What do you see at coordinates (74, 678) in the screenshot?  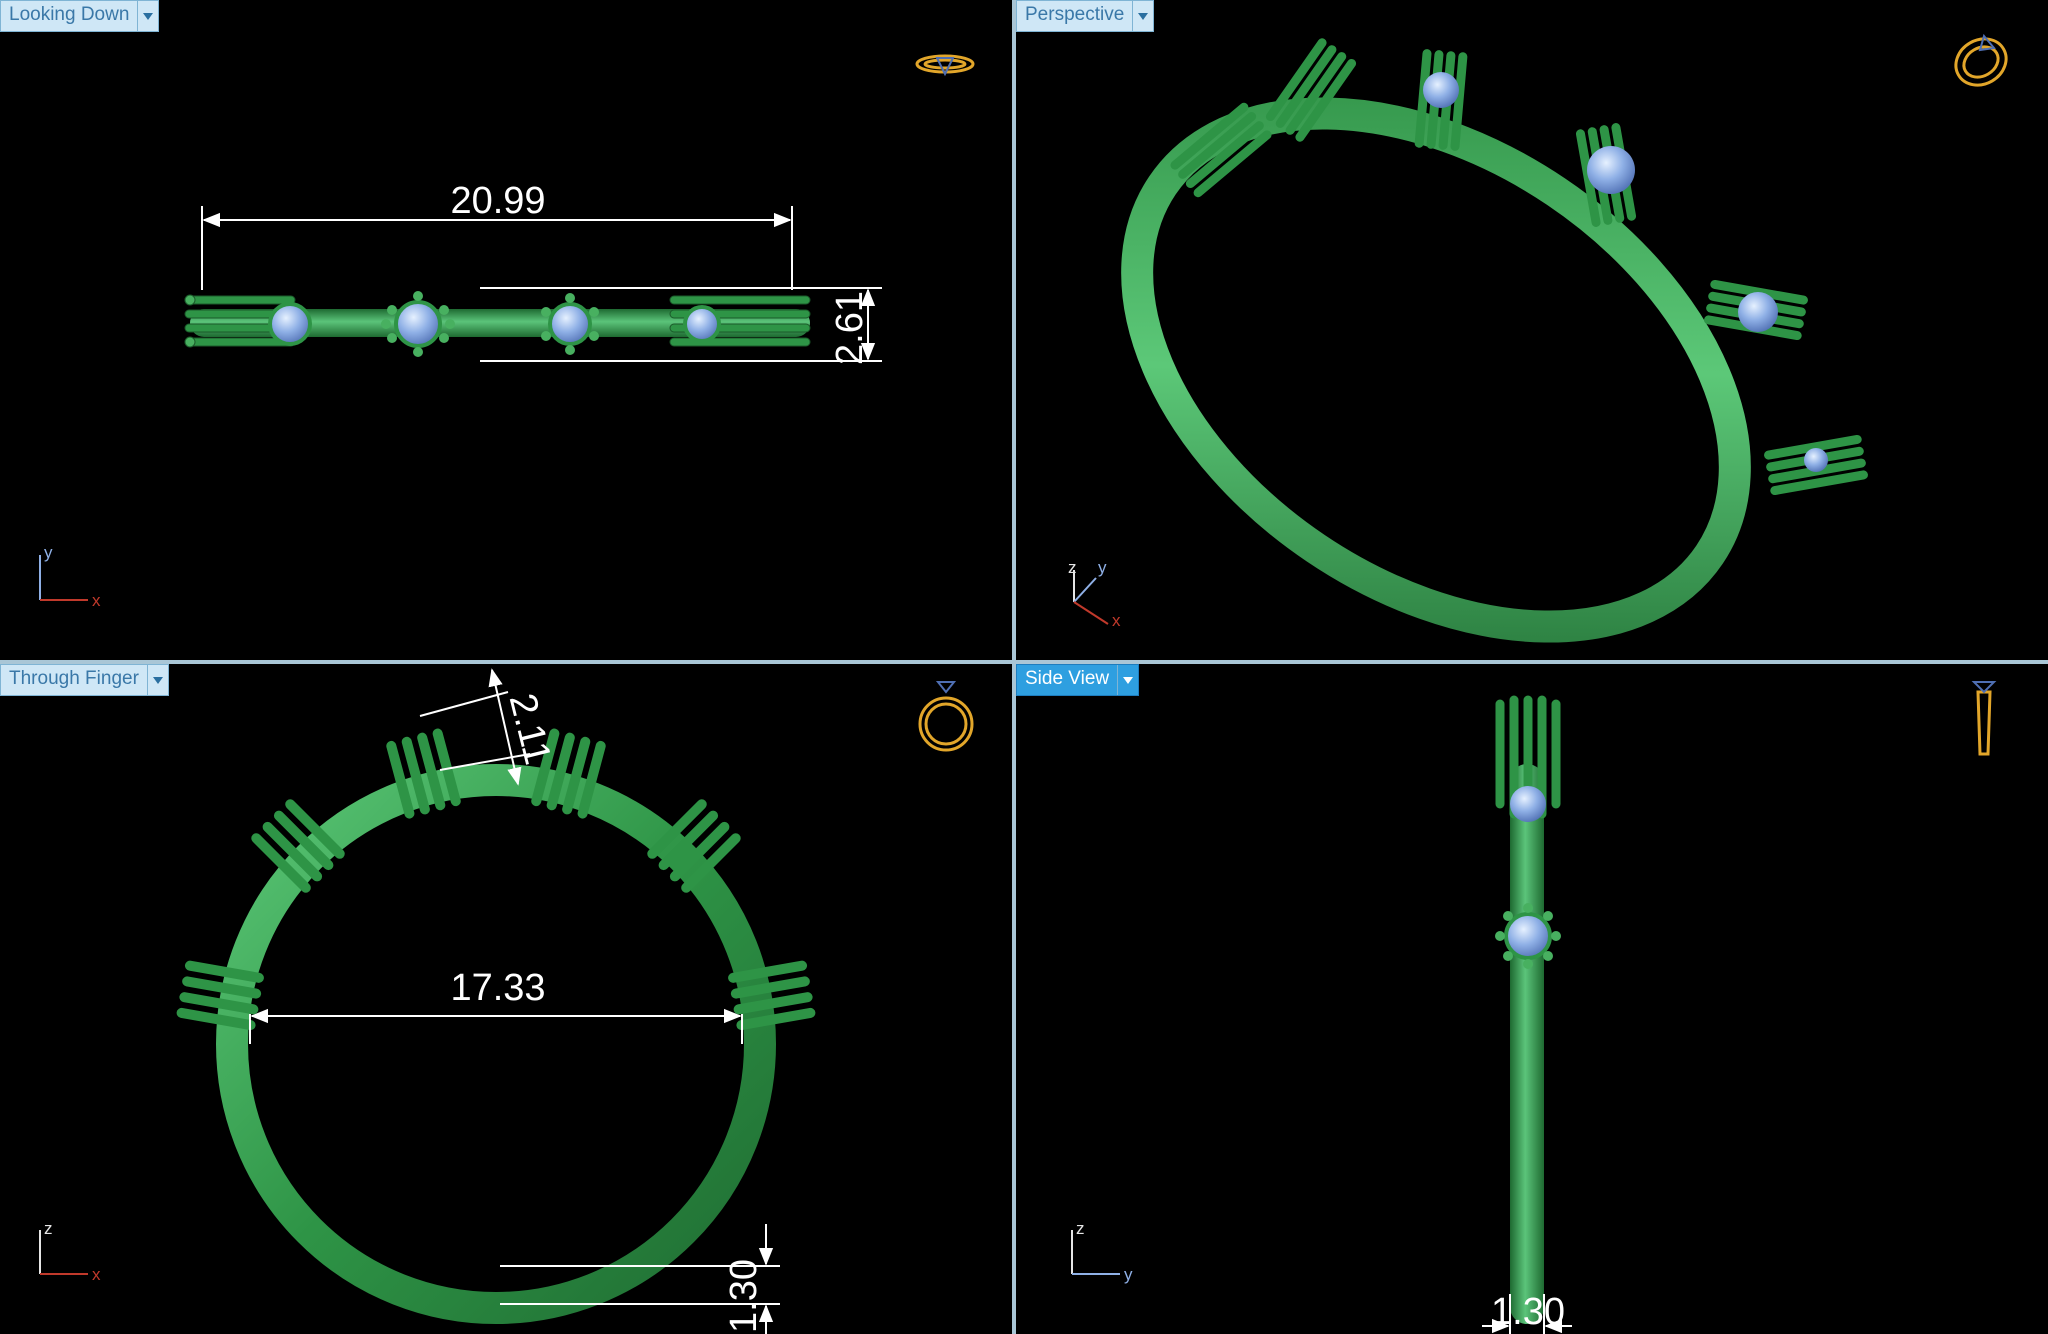 I see `viewport-label: Through Finger` at bounding box center [74, 678].